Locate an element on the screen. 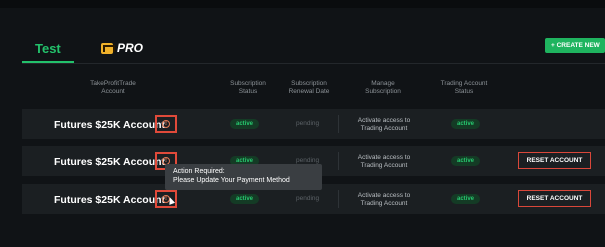 The height and width of the screenshot is (247, 605). tab-pro-label: PRO is located at coordinates (130, 48).